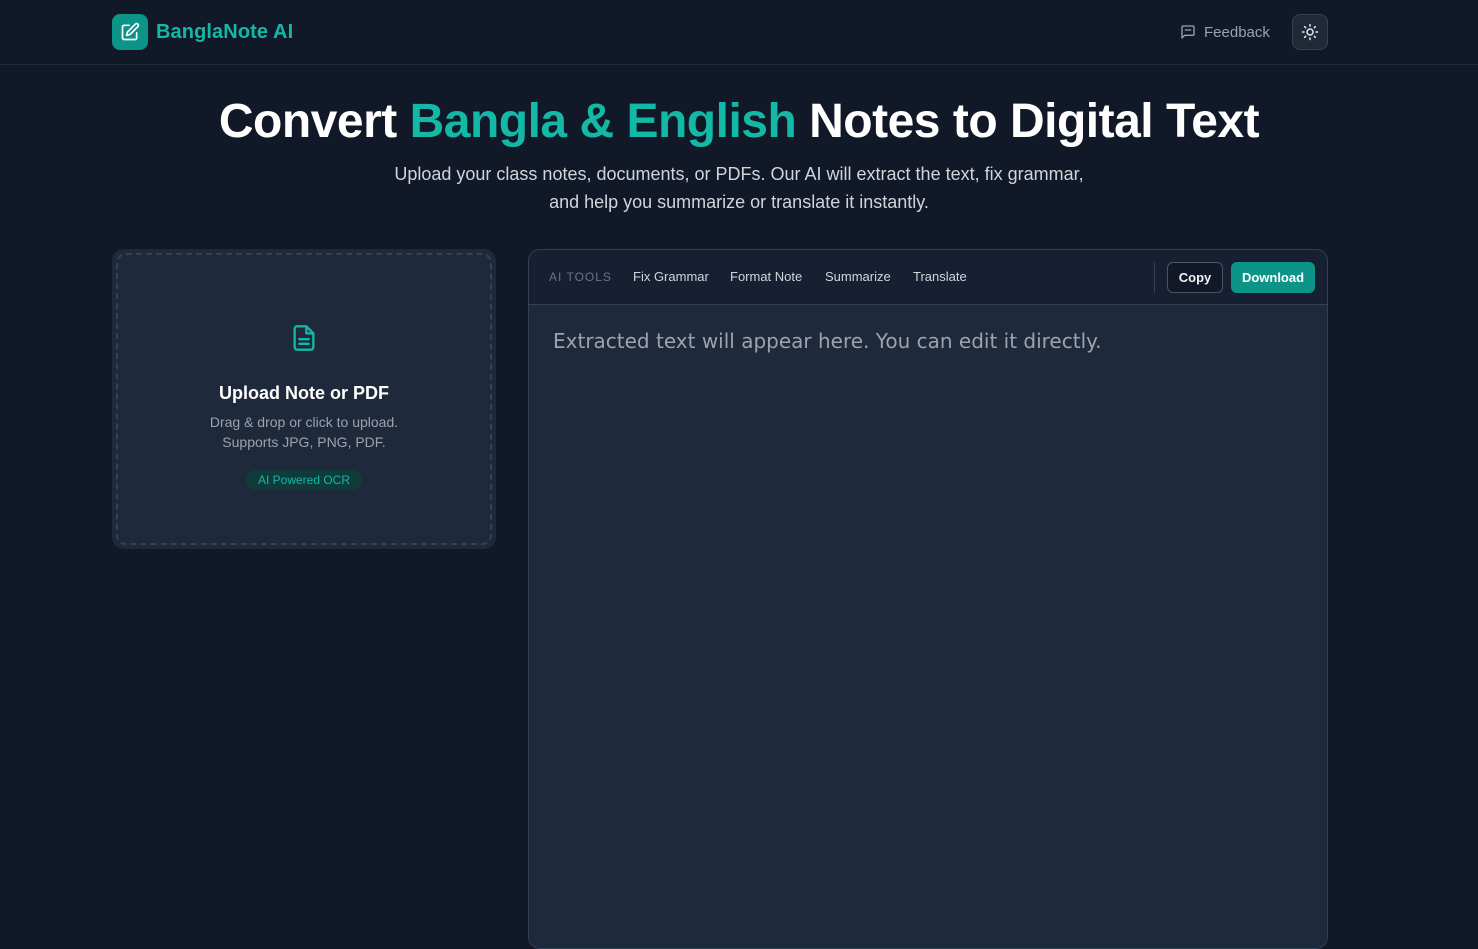 The width and height of the screenshot is (1478, 949). Describe the element at coordinates (580, 277) in the screenshot. I see `ai-tools-label: AI TOOLS` at that location.